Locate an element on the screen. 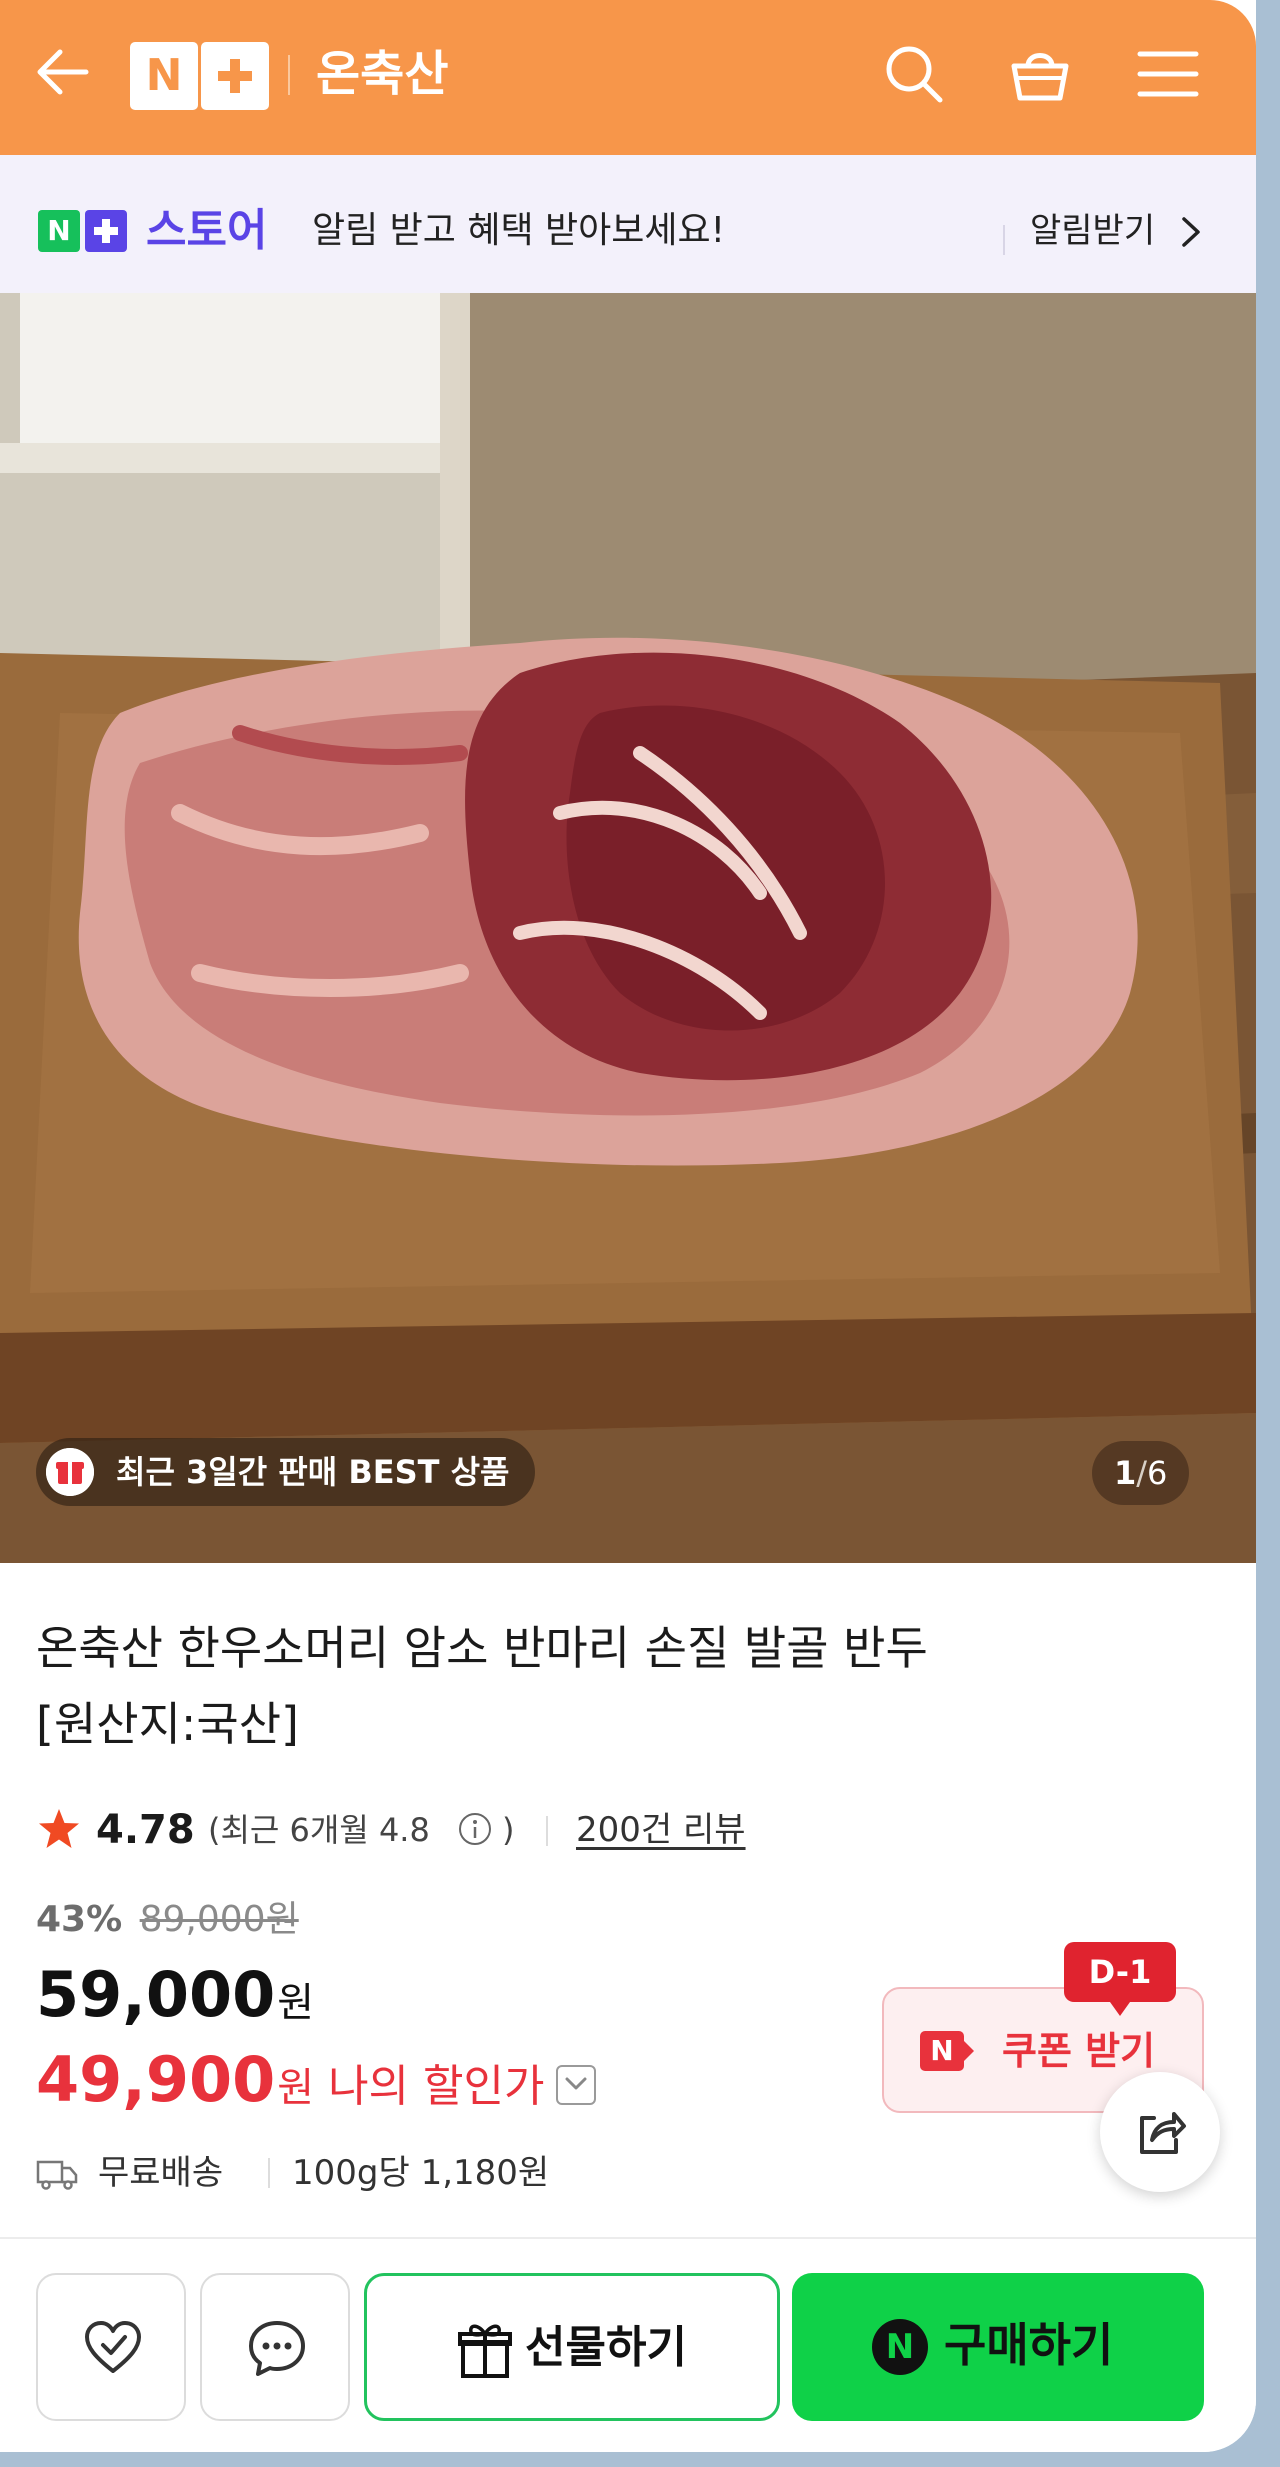  my-price-value: 49,900 is located at coordinates (156, 2079).